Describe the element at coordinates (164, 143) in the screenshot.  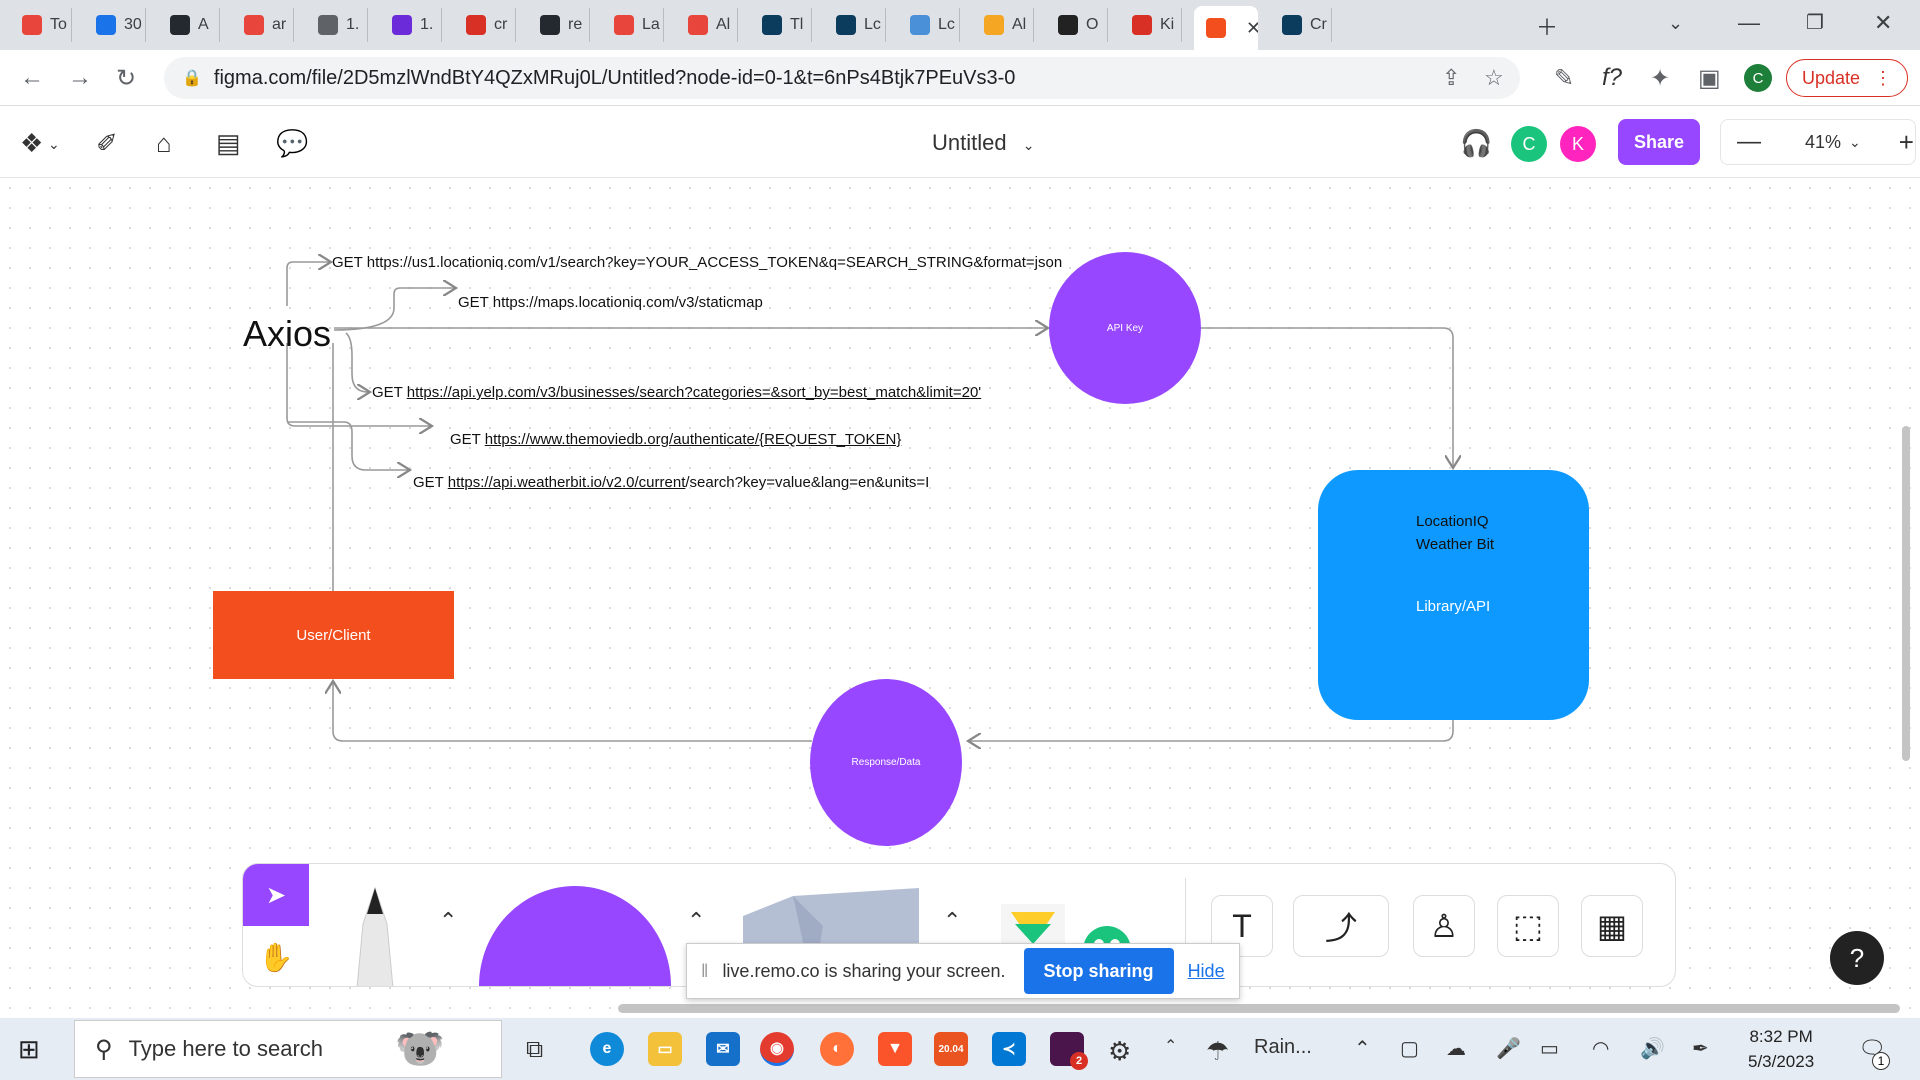
I see `resources-icon: ⌂` at that location.